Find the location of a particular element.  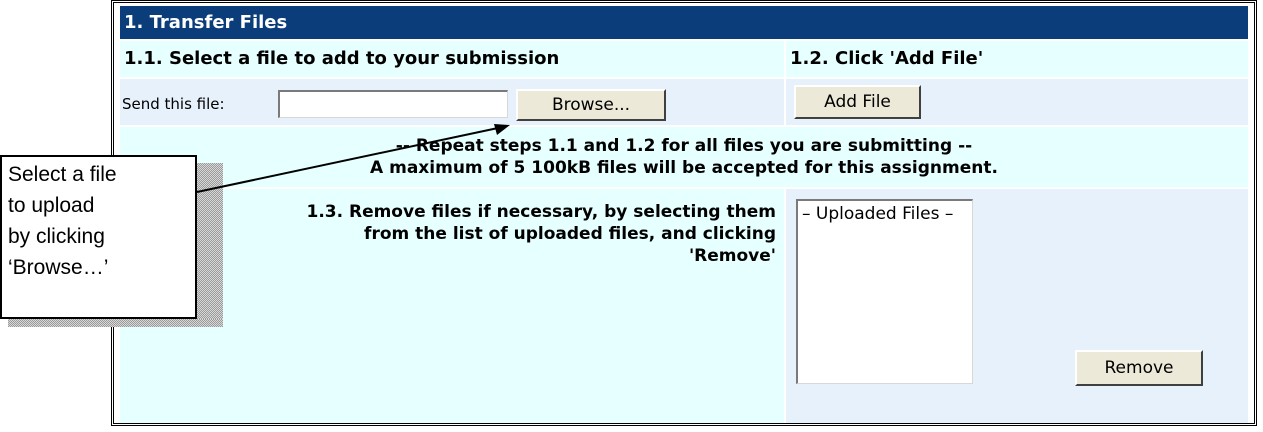

send-file-label: Send this file: is located at coordinates (173, 104).